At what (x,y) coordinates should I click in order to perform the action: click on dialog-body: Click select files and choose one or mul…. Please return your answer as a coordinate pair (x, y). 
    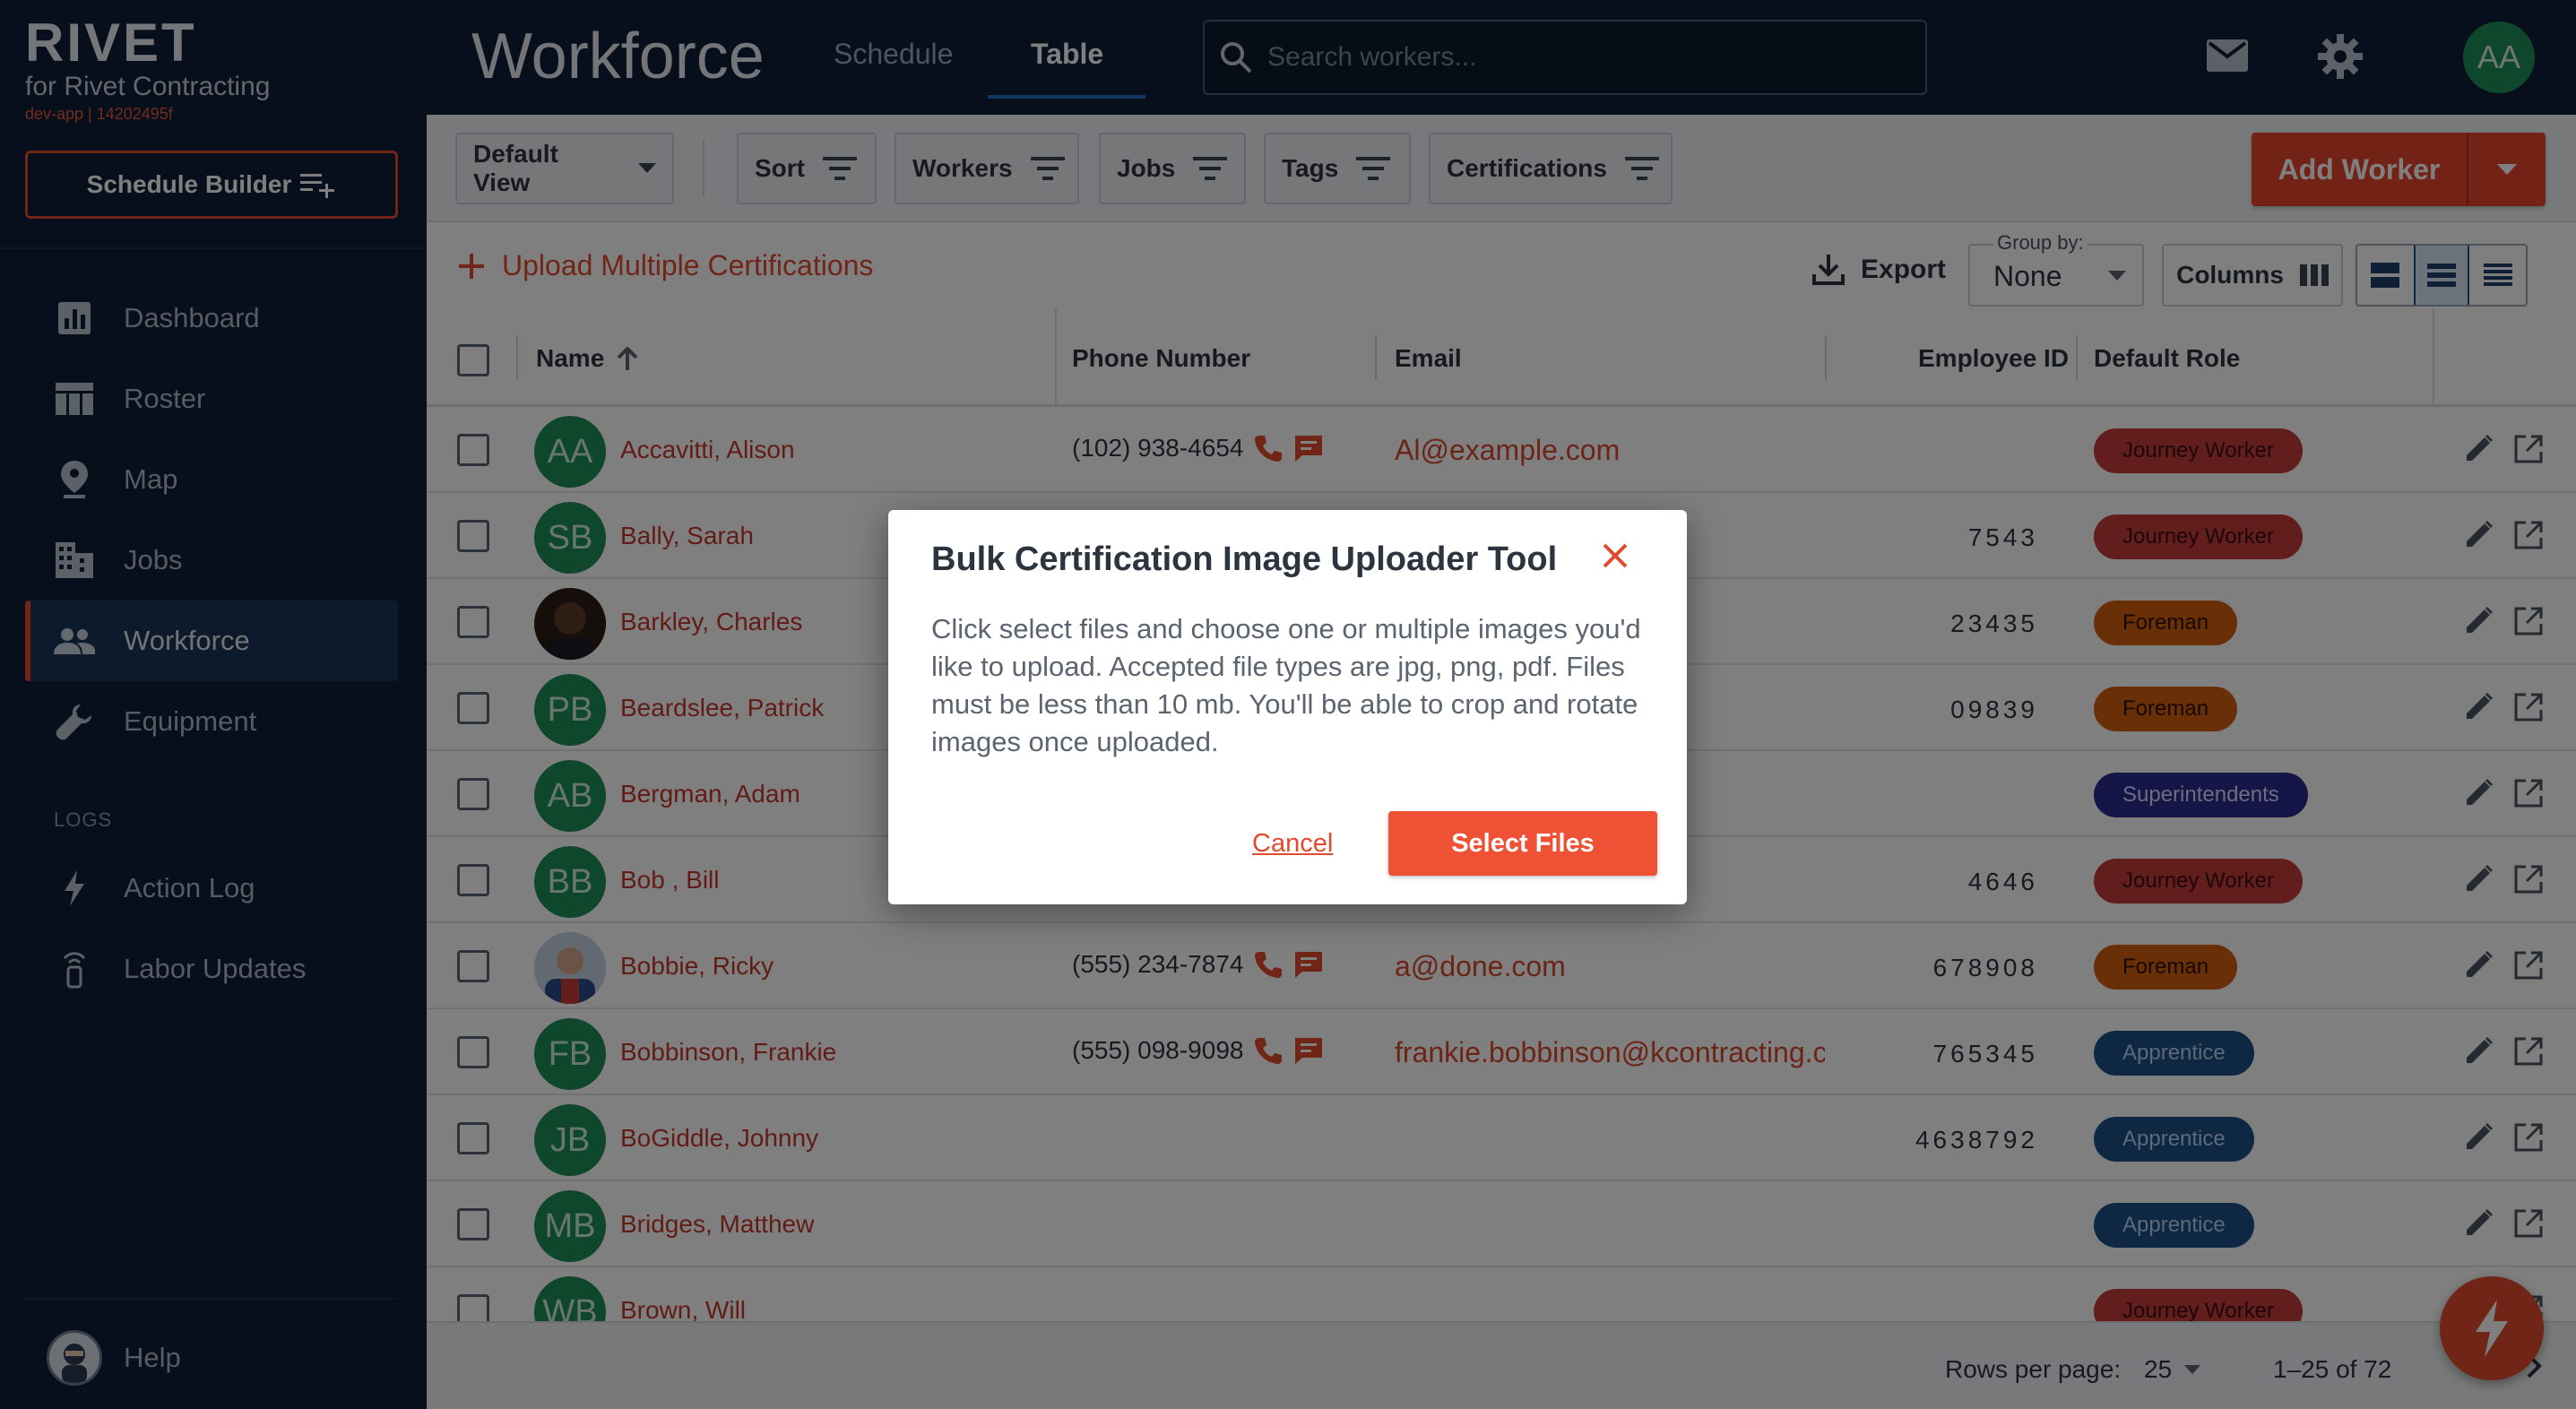
    Looking at the image, I should click on (1286, 685).